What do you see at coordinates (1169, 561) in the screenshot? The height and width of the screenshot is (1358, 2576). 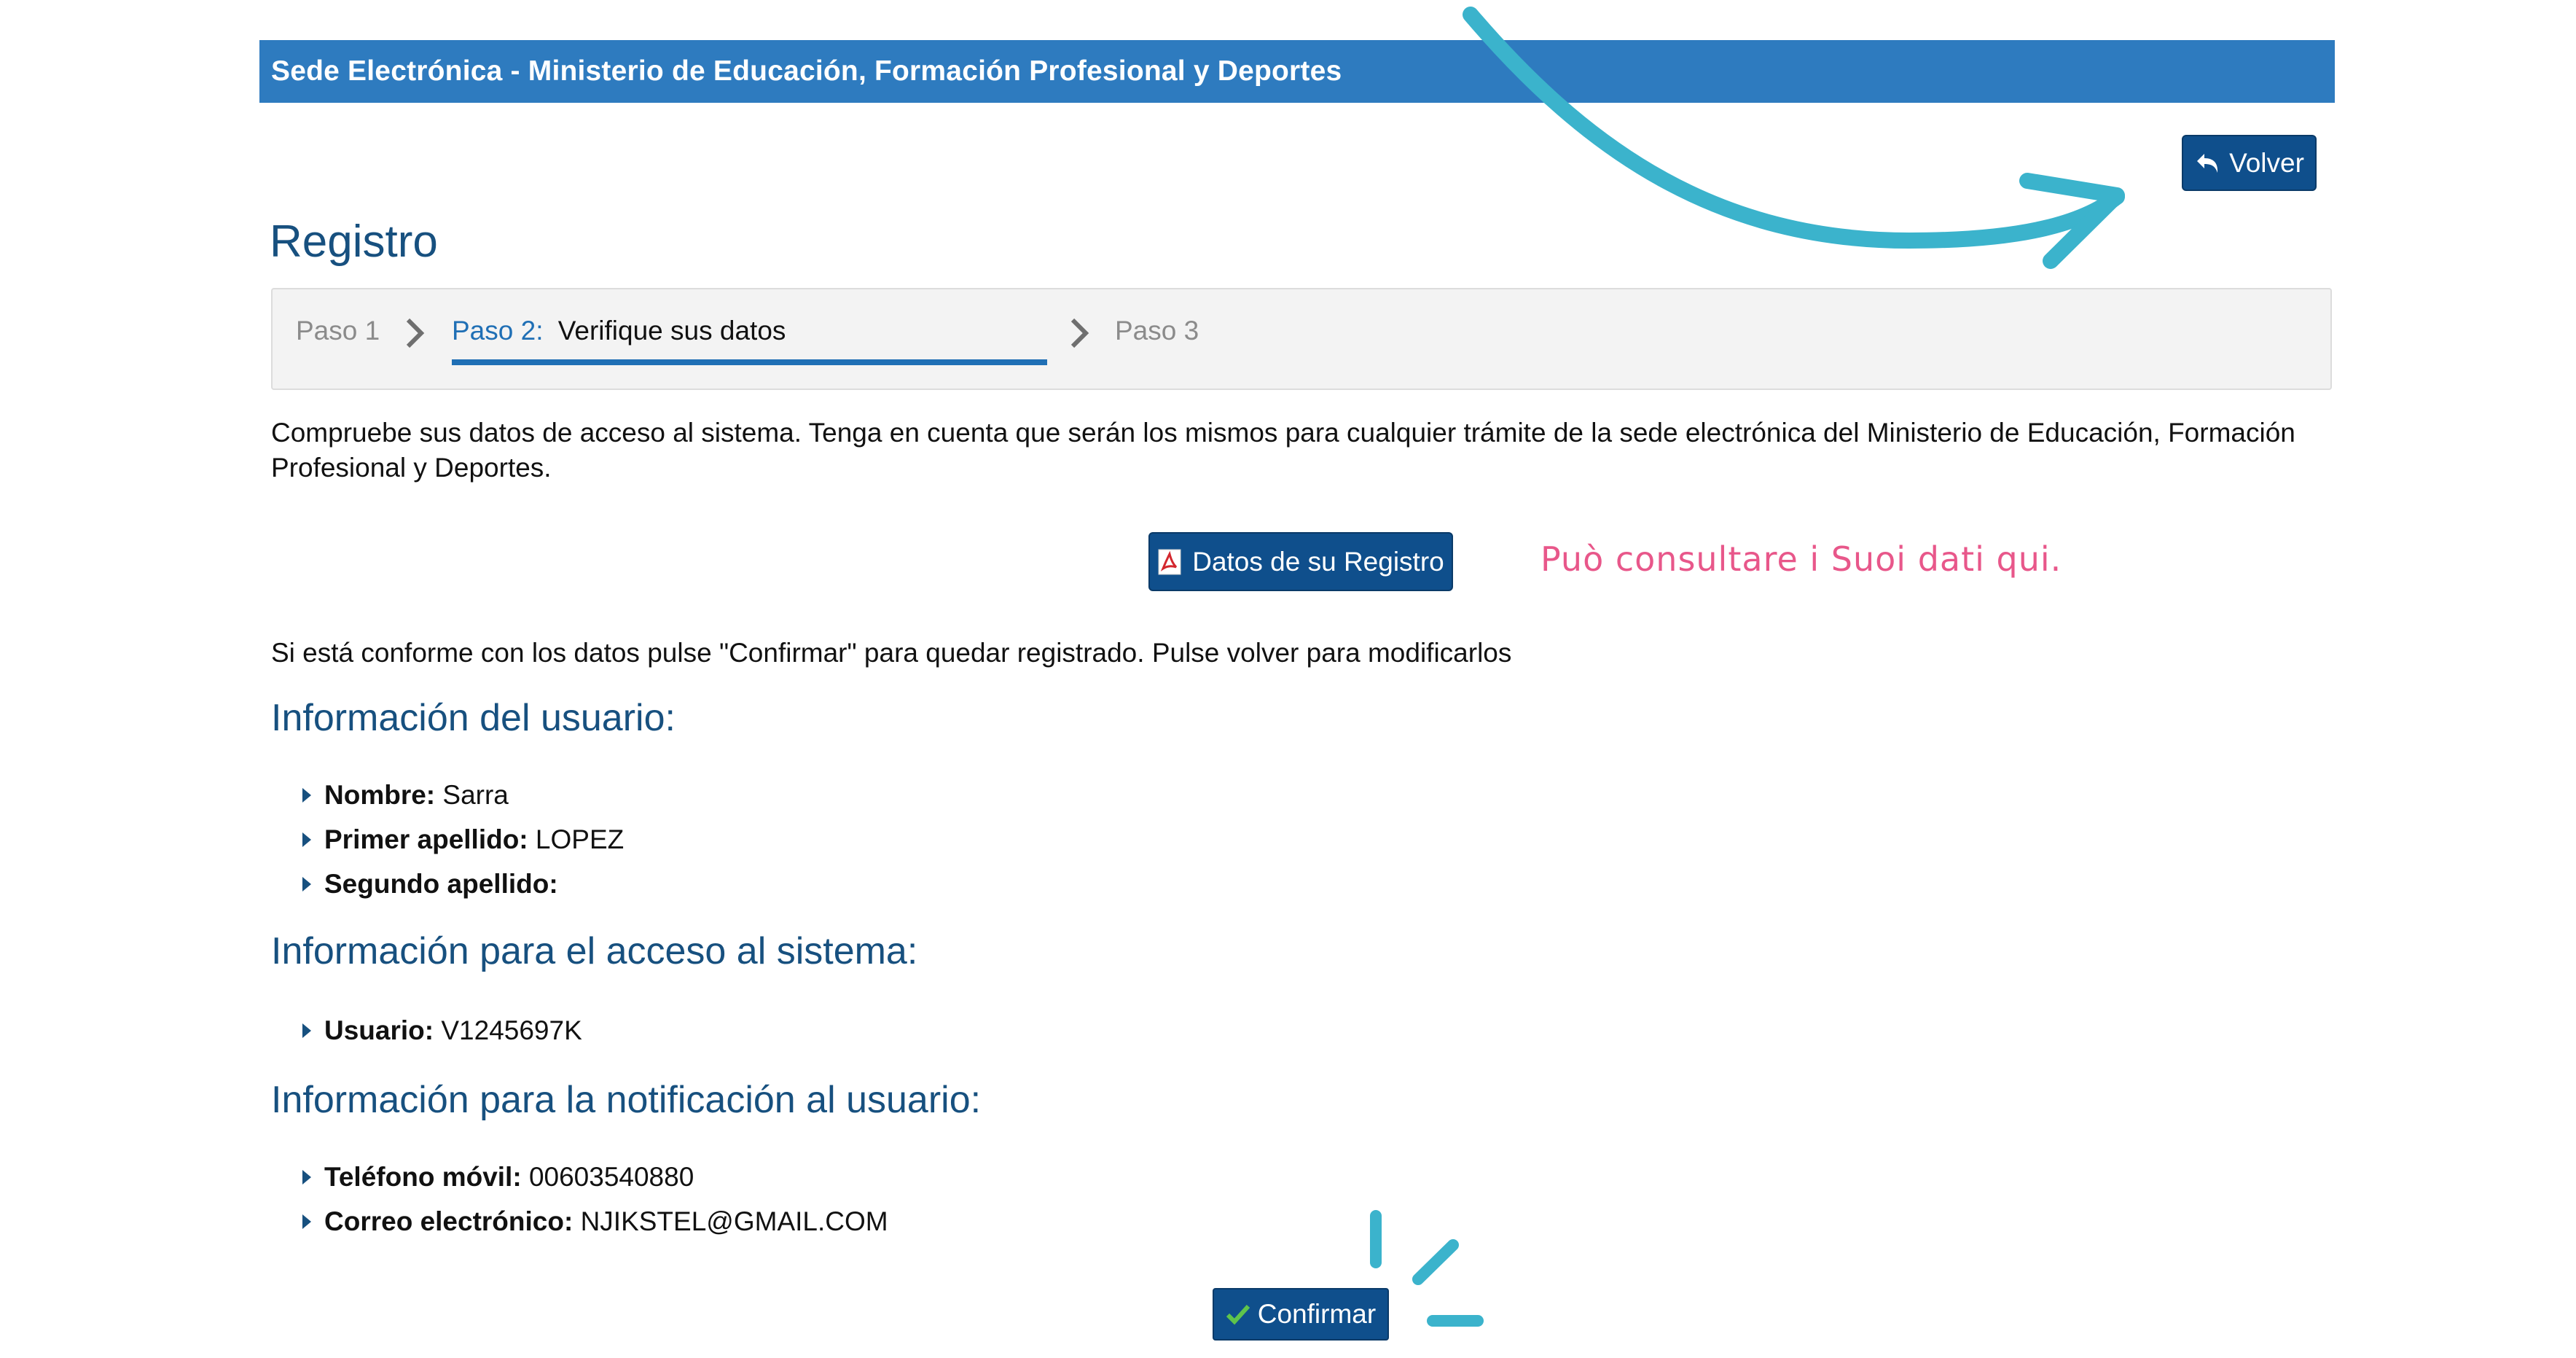 I see `pdf-icon` at bounding box center [1169, 561].